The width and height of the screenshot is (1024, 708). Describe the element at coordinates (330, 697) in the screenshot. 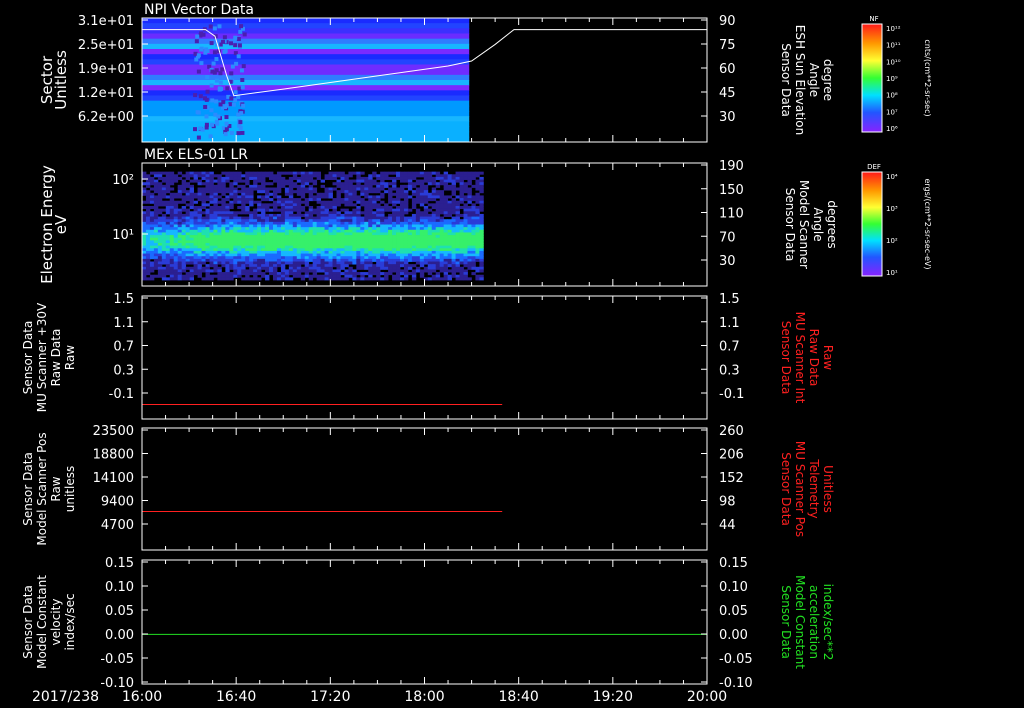

I see `time-tick-label: 17:20` at that location.